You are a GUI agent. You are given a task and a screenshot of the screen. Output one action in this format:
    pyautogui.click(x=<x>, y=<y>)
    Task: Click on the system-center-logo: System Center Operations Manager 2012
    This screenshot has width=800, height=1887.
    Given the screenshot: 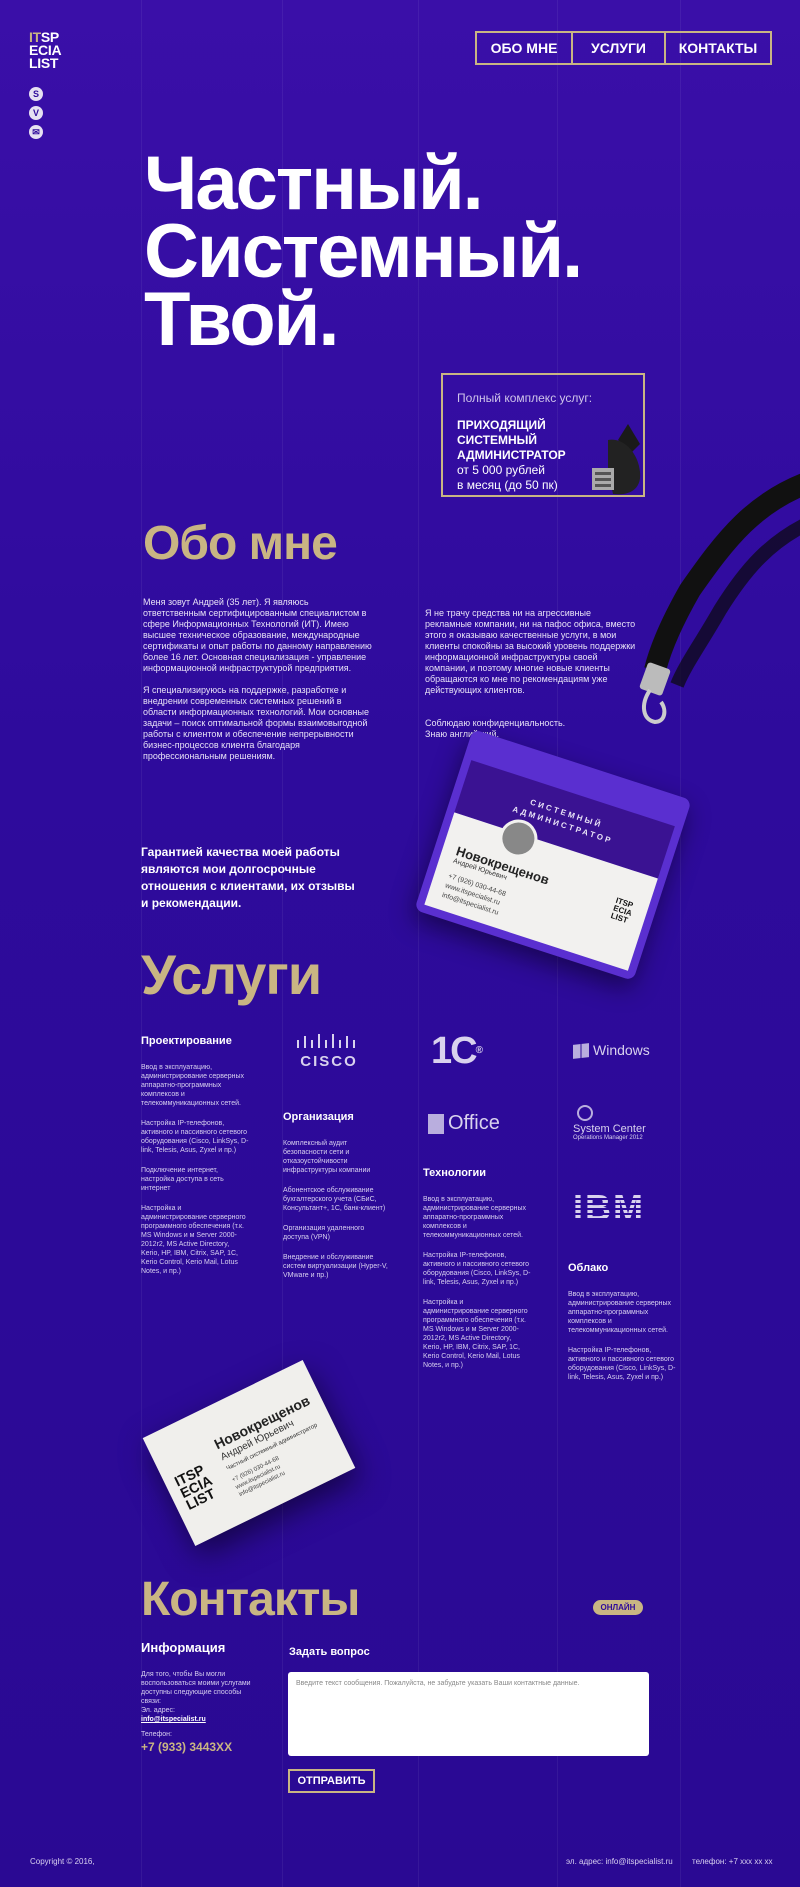 What is the action you would take?
    pyautogui.click(x=628, y=1123)
    